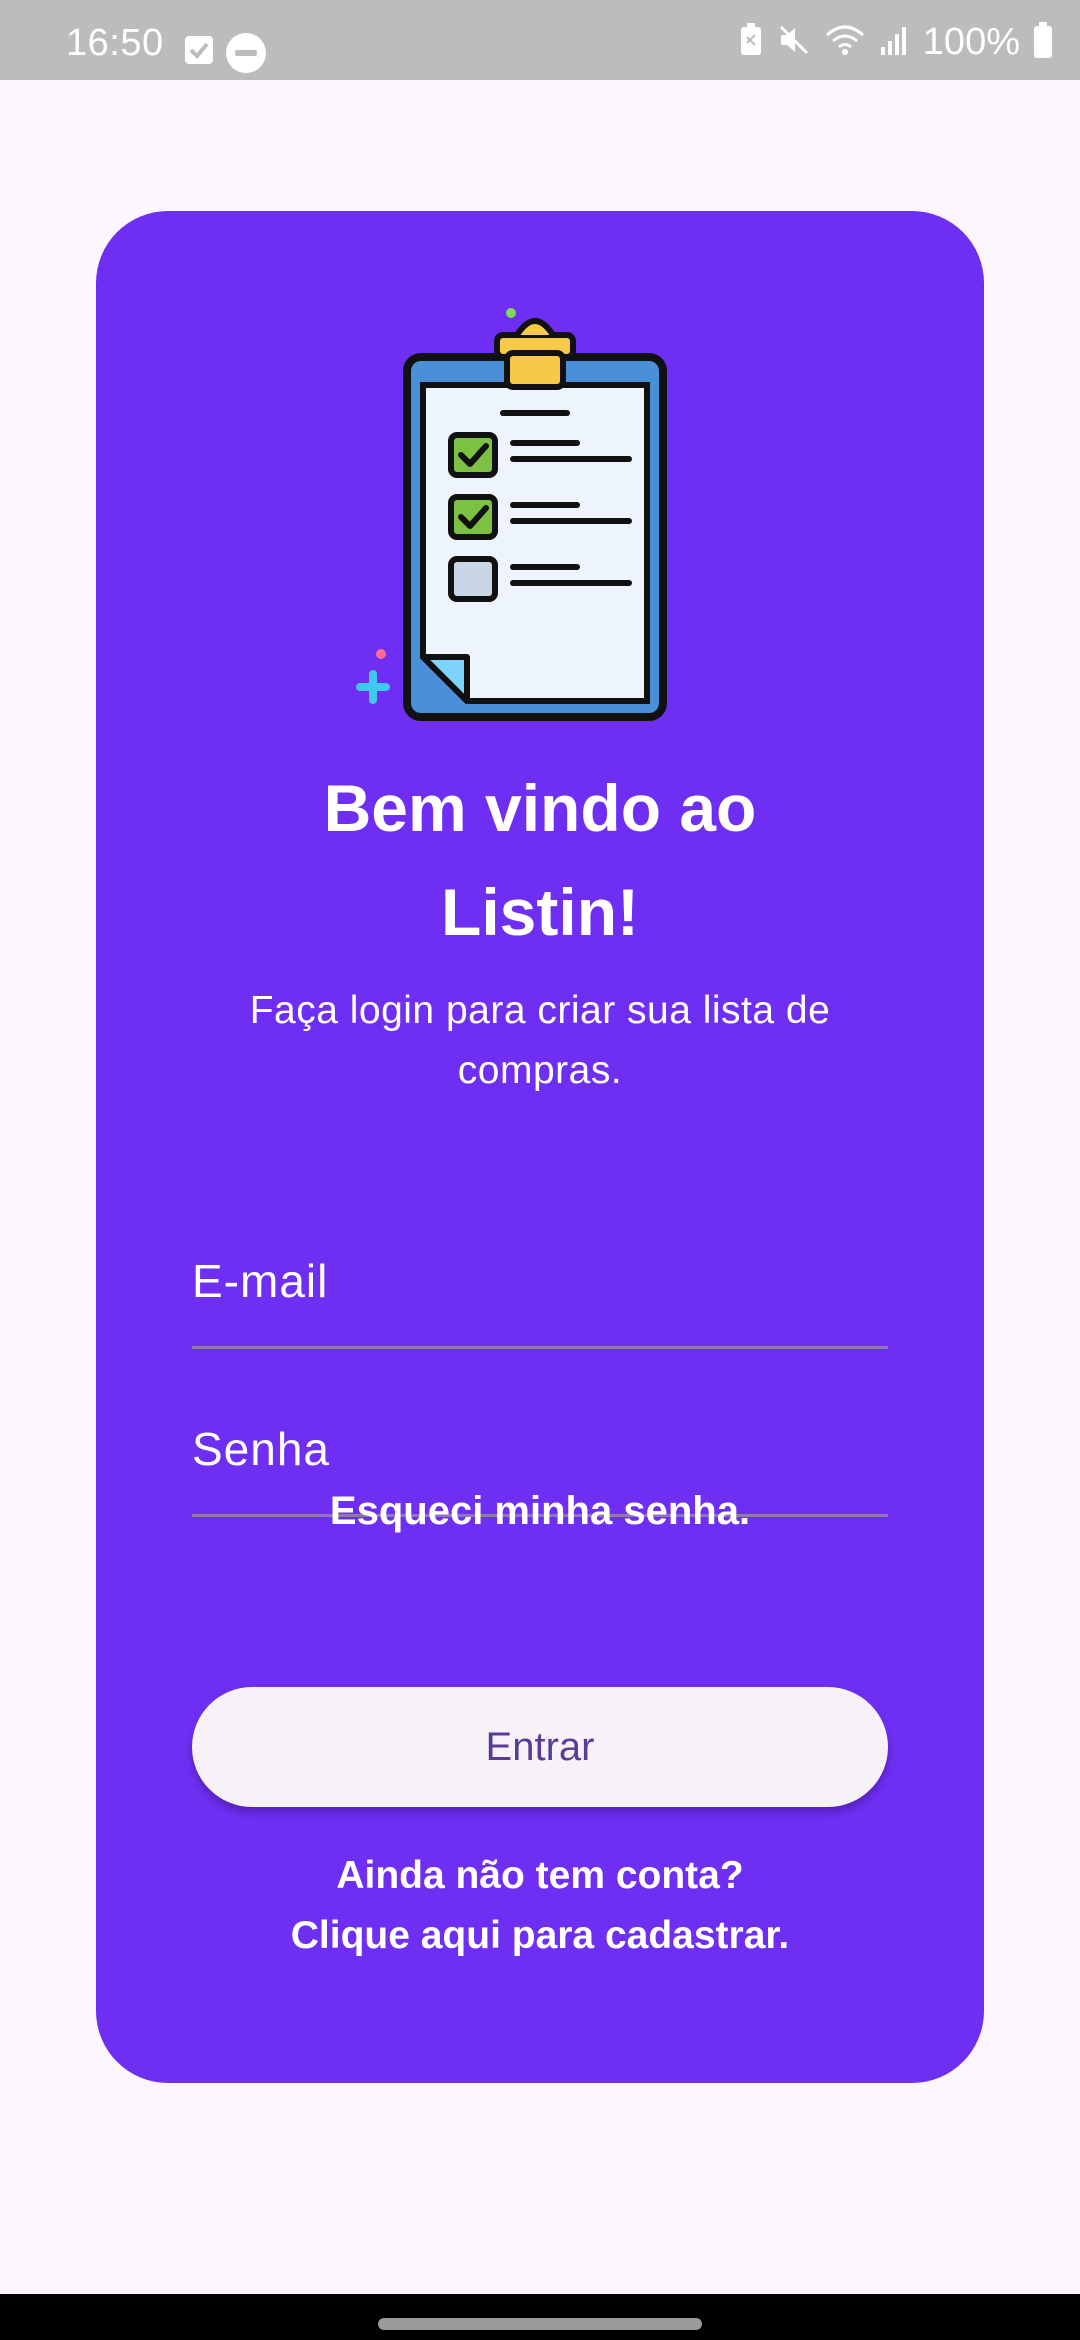  I want to click on welcome-title-line2: Listin!, so click(540, 912).